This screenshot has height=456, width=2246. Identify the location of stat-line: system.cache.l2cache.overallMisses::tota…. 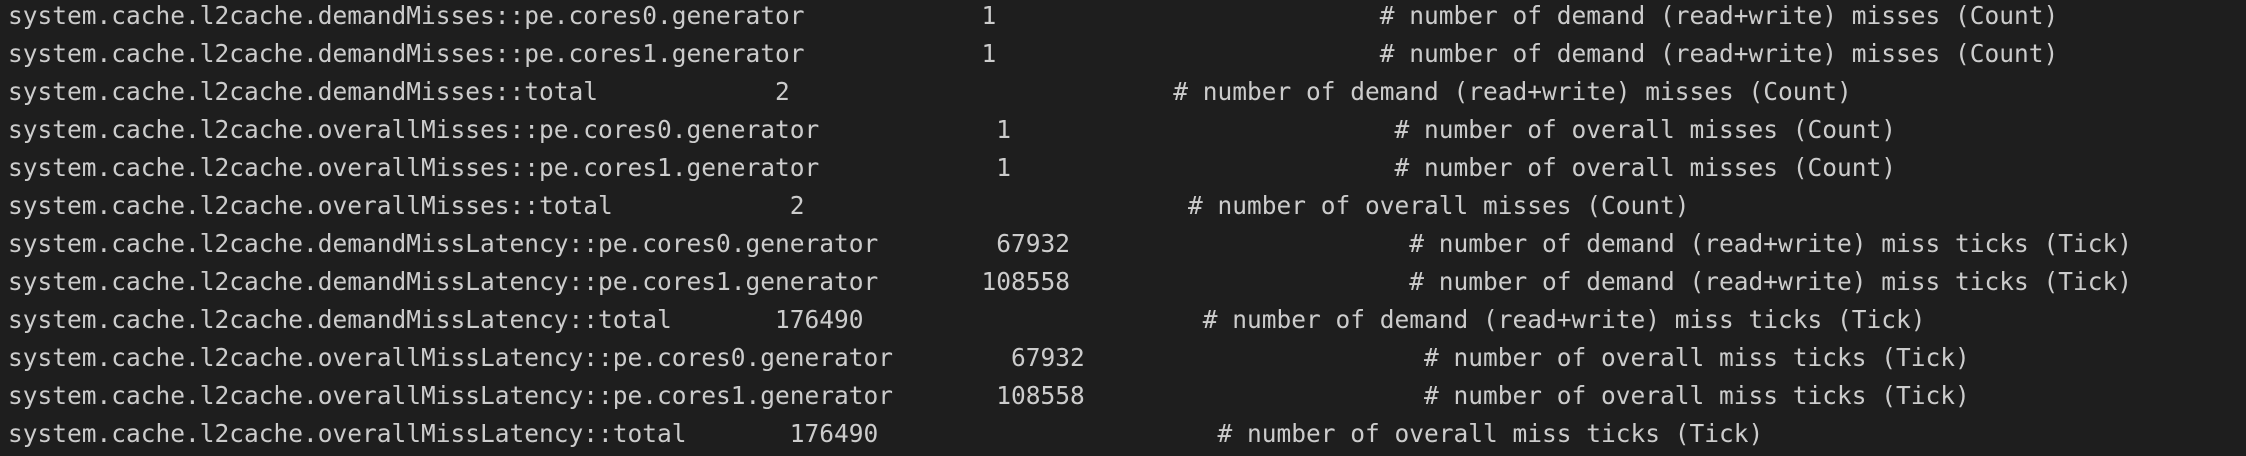
(849, 205).